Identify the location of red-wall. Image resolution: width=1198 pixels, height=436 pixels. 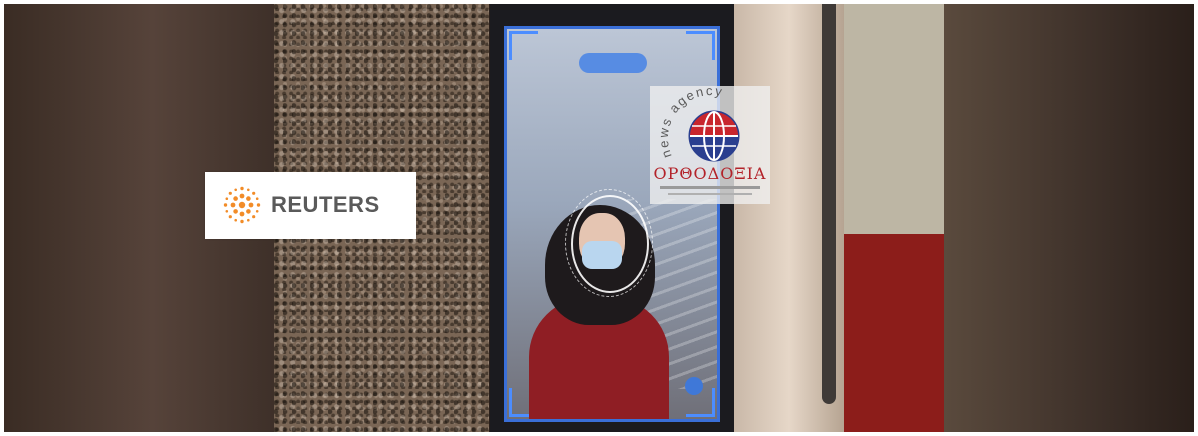
(894, 333).